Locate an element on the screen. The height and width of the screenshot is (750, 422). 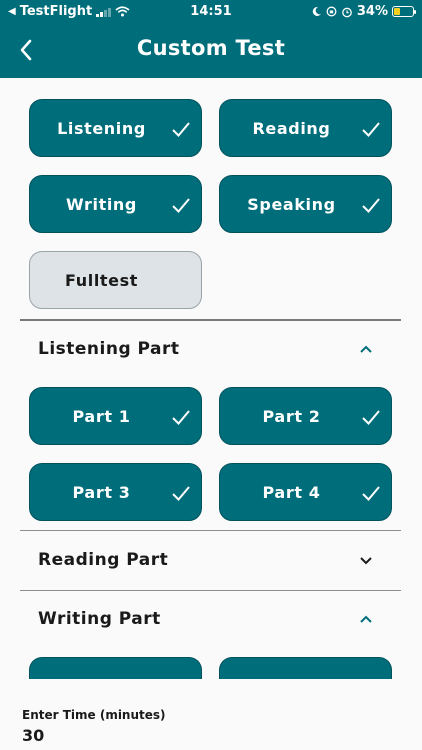
rotation-lock-icon is located at coordinates (331, 11).